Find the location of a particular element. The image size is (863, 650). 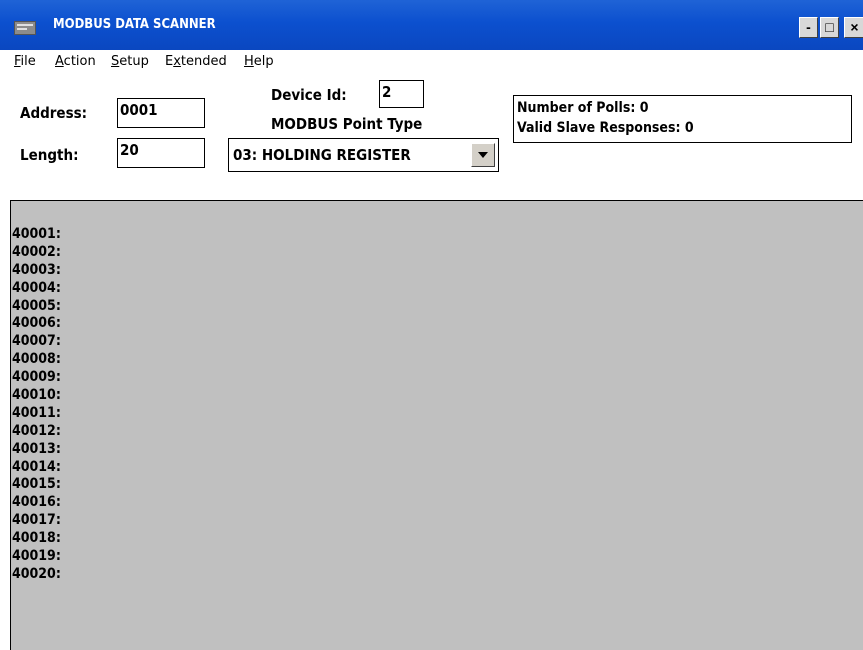

minimize-button: - is located at coordinates (808, 27).